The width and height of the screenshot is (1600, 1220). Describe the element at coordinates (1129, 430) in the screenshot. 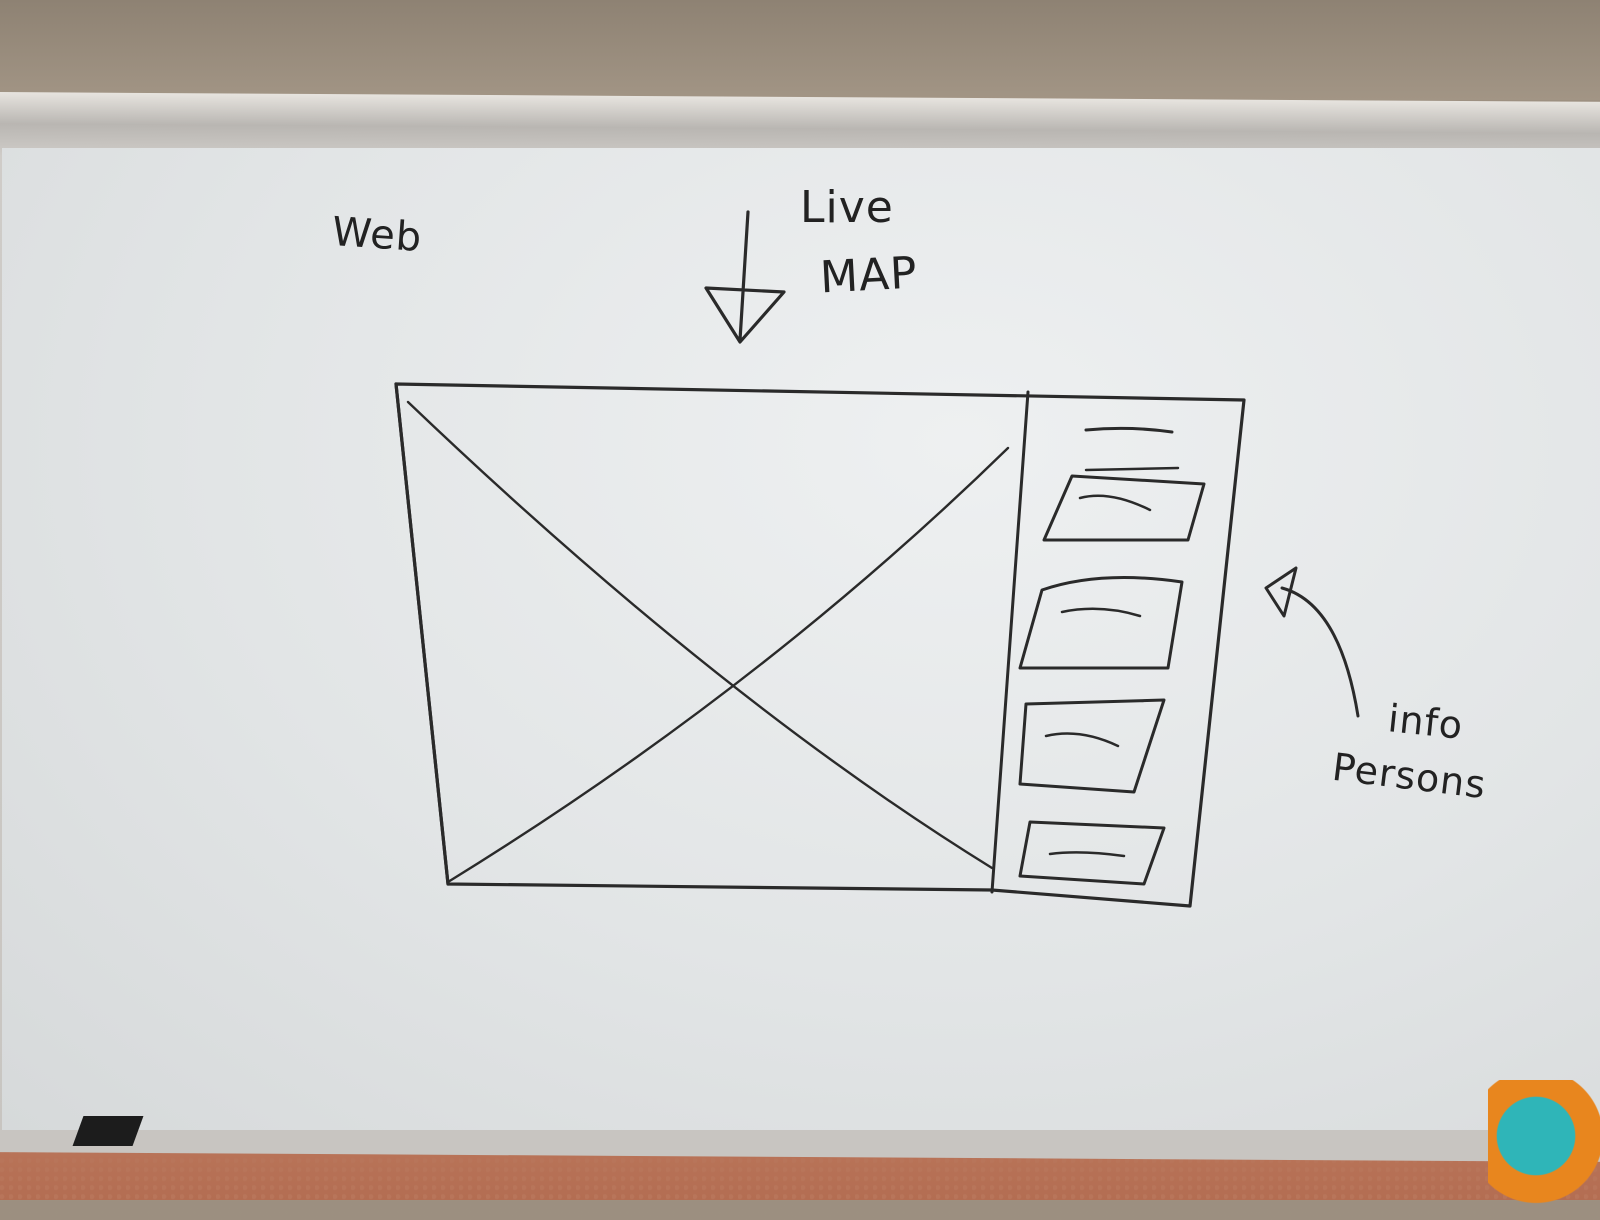

I see `sidebar-header-line` at that location.